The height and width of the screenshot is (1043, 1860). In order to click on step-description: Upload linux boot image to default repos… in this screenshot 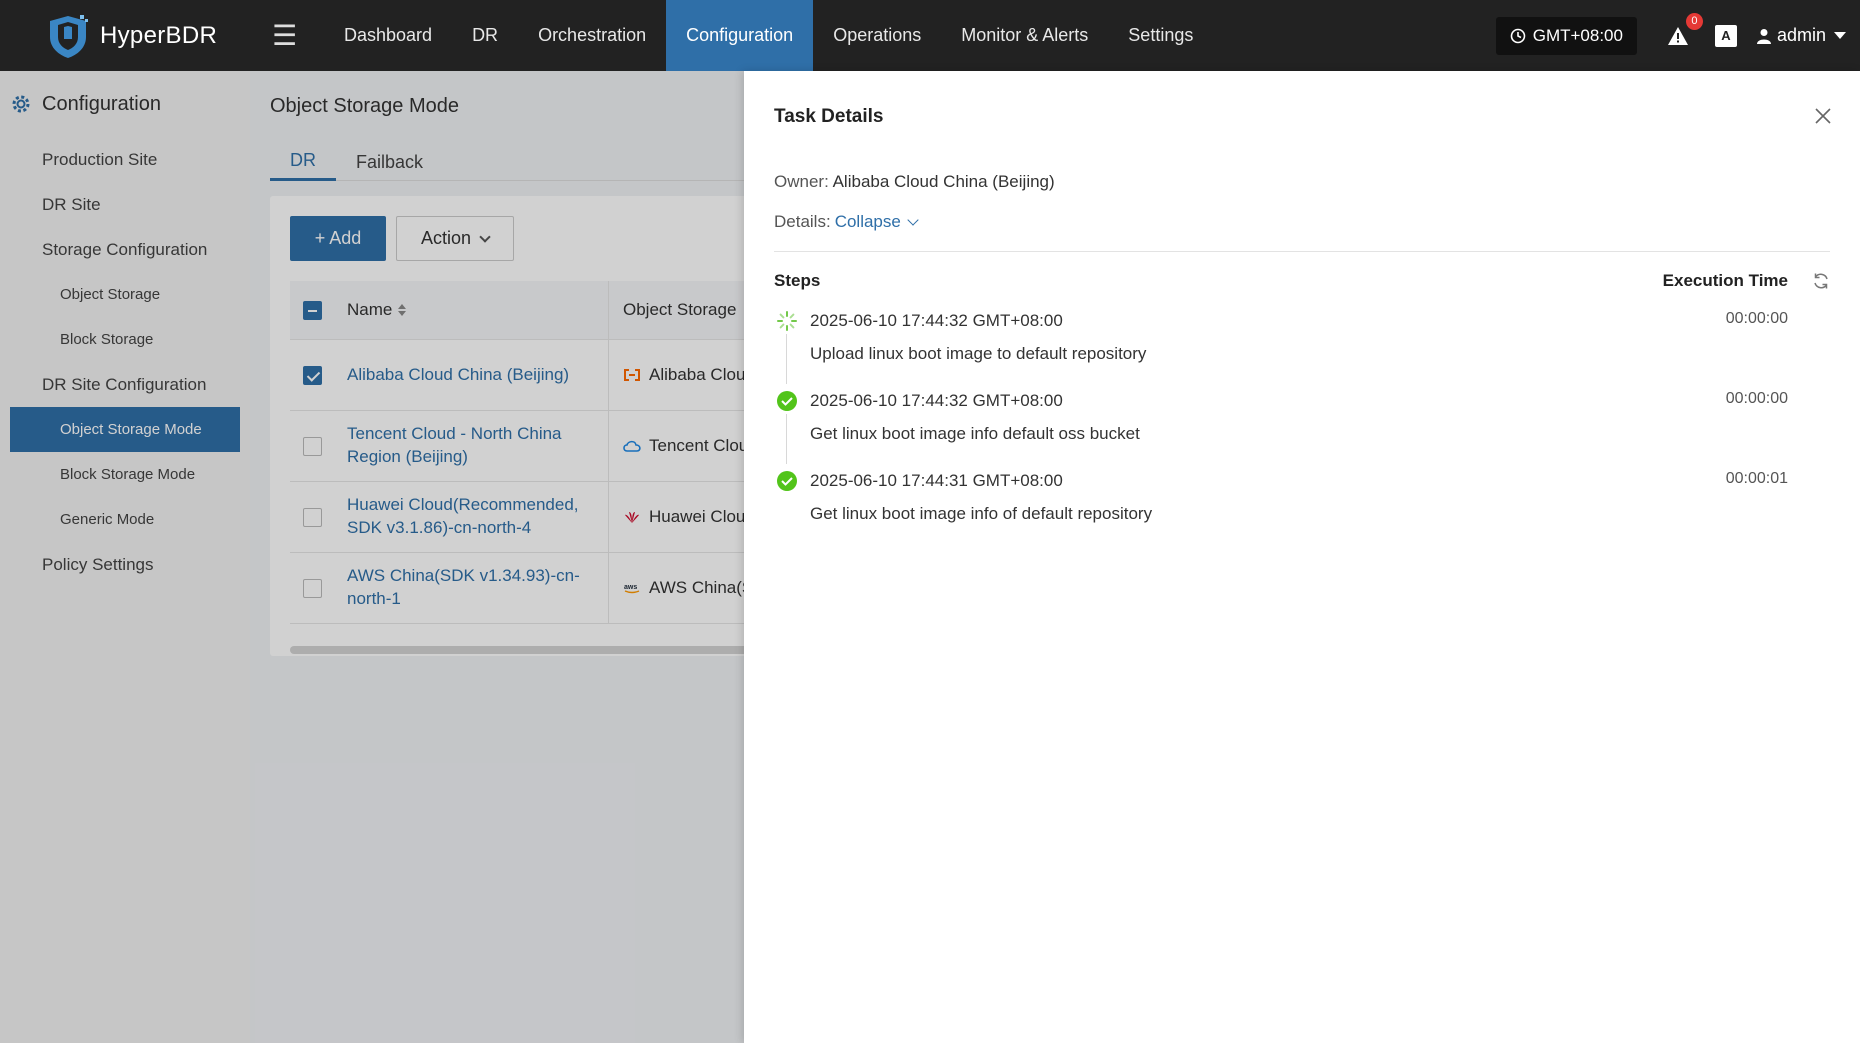, I will do `click(978, 353)`.